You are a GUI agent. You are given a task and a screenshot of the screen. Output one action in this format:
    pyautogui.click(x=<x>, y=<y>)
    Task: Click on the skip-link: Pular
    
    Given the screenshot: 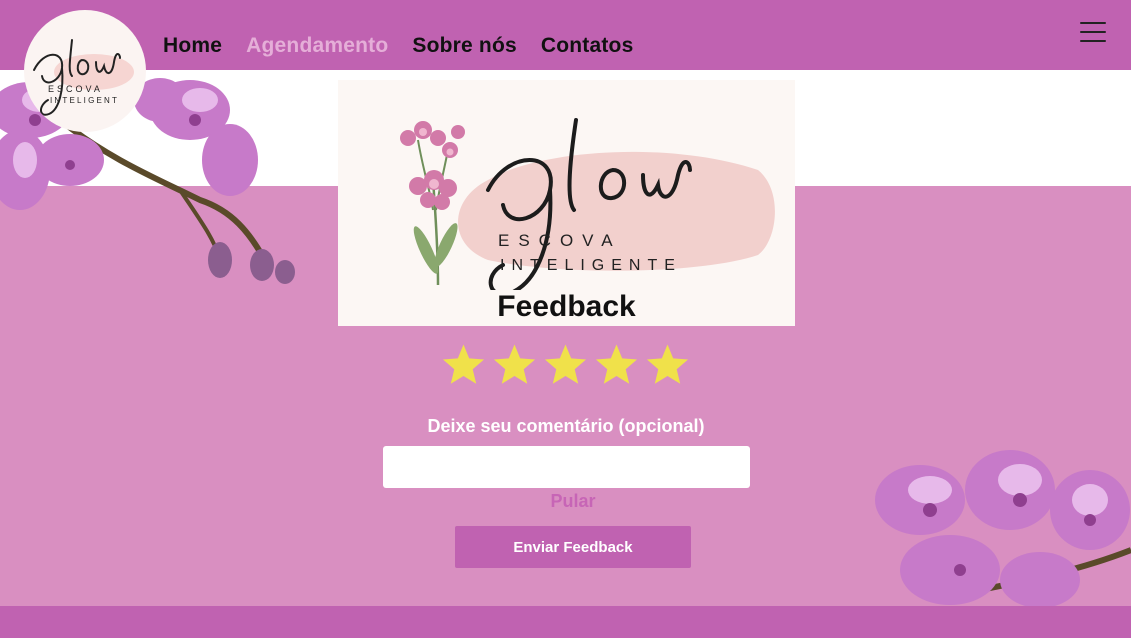 What is the action you would take?
    pyautogui.click(x=573, y=501)
    